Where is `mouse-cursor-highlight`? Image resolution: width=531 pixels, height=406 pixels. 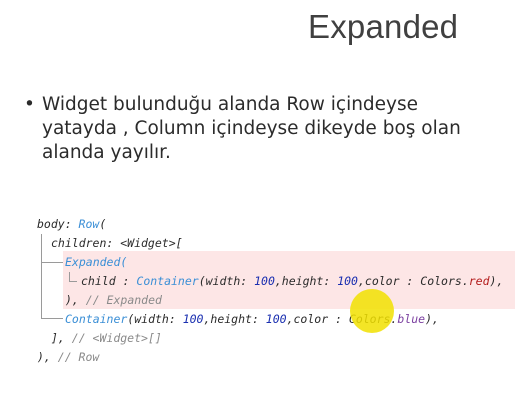 mouse-cursor-highlight is located at coordinates (372, 311).